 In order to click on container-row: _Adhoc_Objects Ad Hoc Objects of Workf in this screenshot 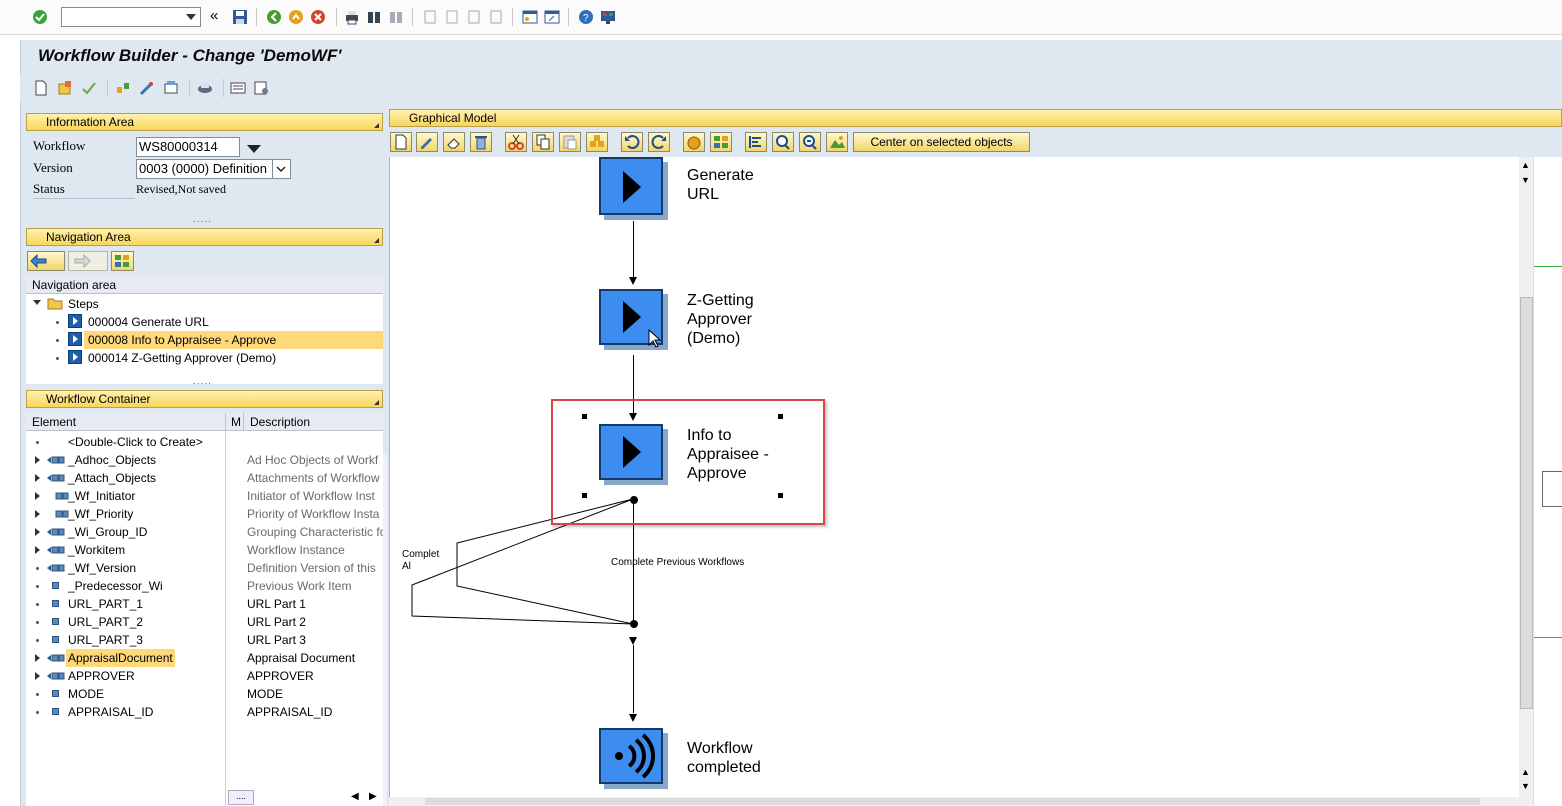, I will do `click(204, 460)`.